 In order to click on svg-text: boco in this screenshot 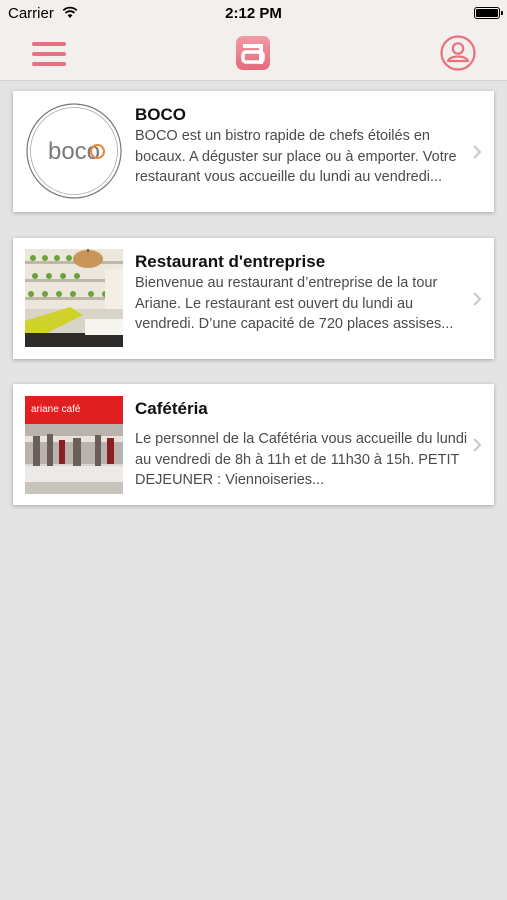, I will do `click(74, 151)`.